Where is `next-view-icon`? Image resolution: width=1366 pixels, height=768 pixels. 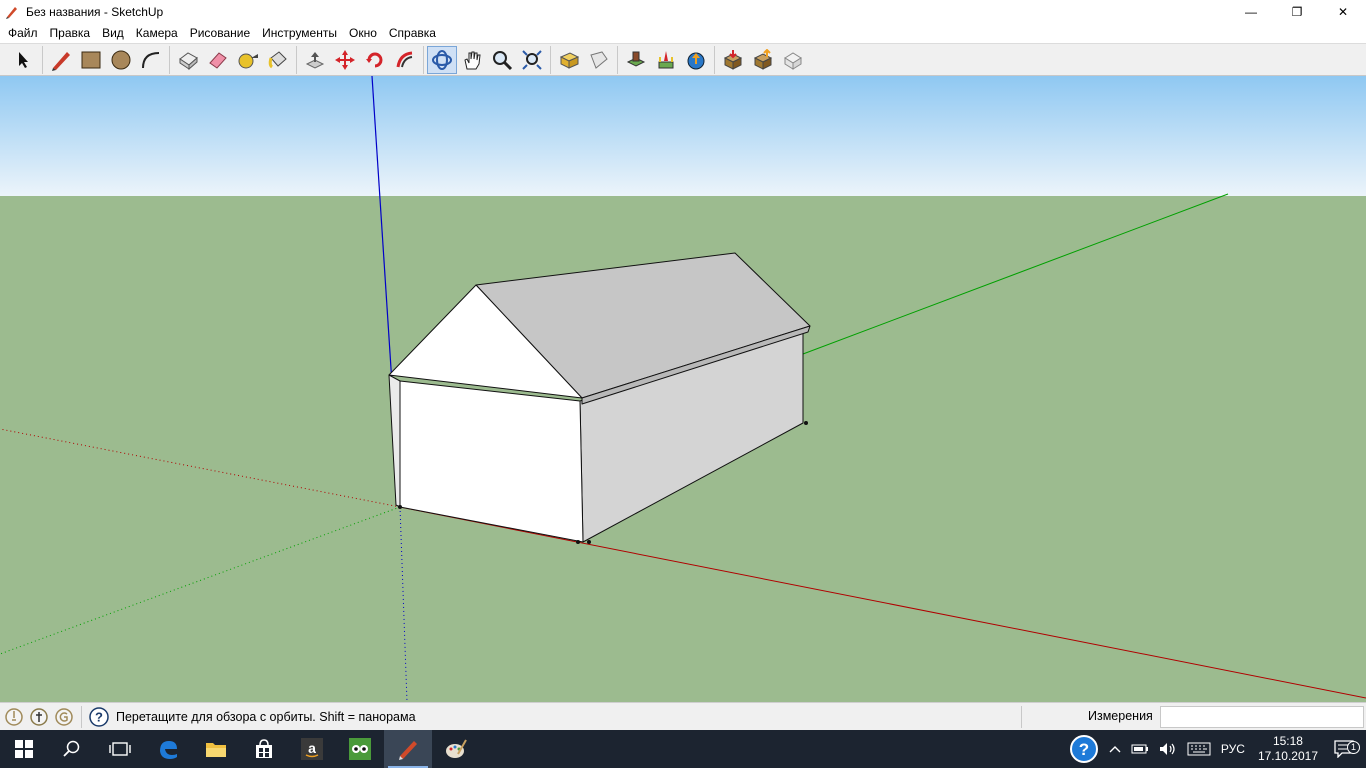
next-view-icon is located at coordinates (599, 60).